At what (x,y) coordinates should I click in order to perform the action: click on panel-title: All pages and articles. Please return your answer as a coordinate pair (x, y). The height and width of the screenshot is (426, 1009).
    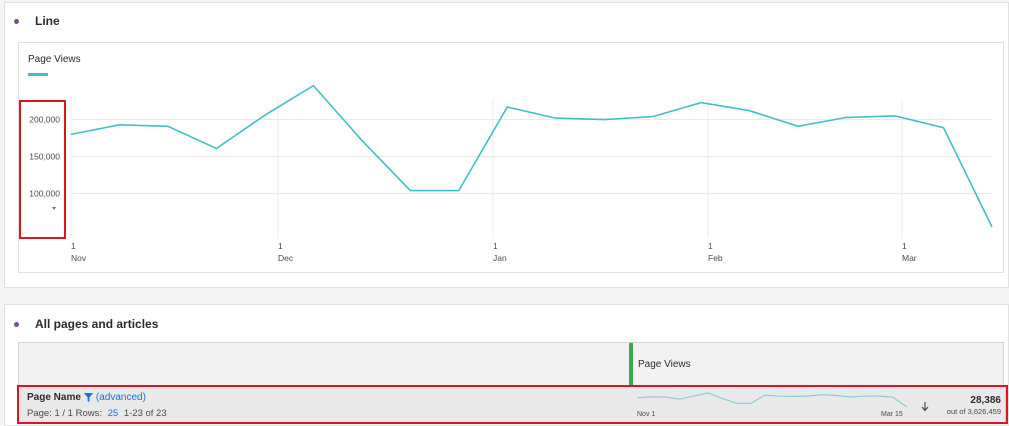
    Looking at the image, I should click on (97, 324).